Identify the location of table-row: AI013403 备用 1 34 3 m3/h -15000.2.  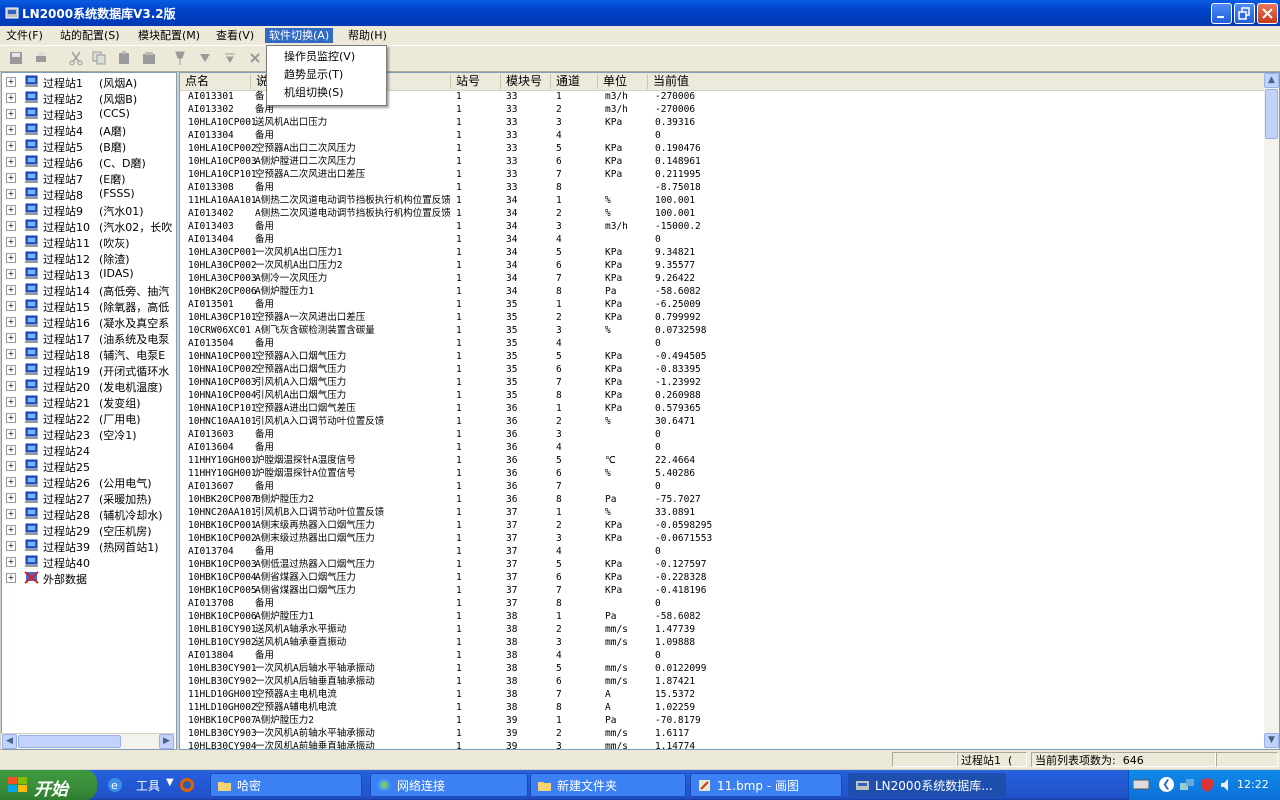
(530, 226).